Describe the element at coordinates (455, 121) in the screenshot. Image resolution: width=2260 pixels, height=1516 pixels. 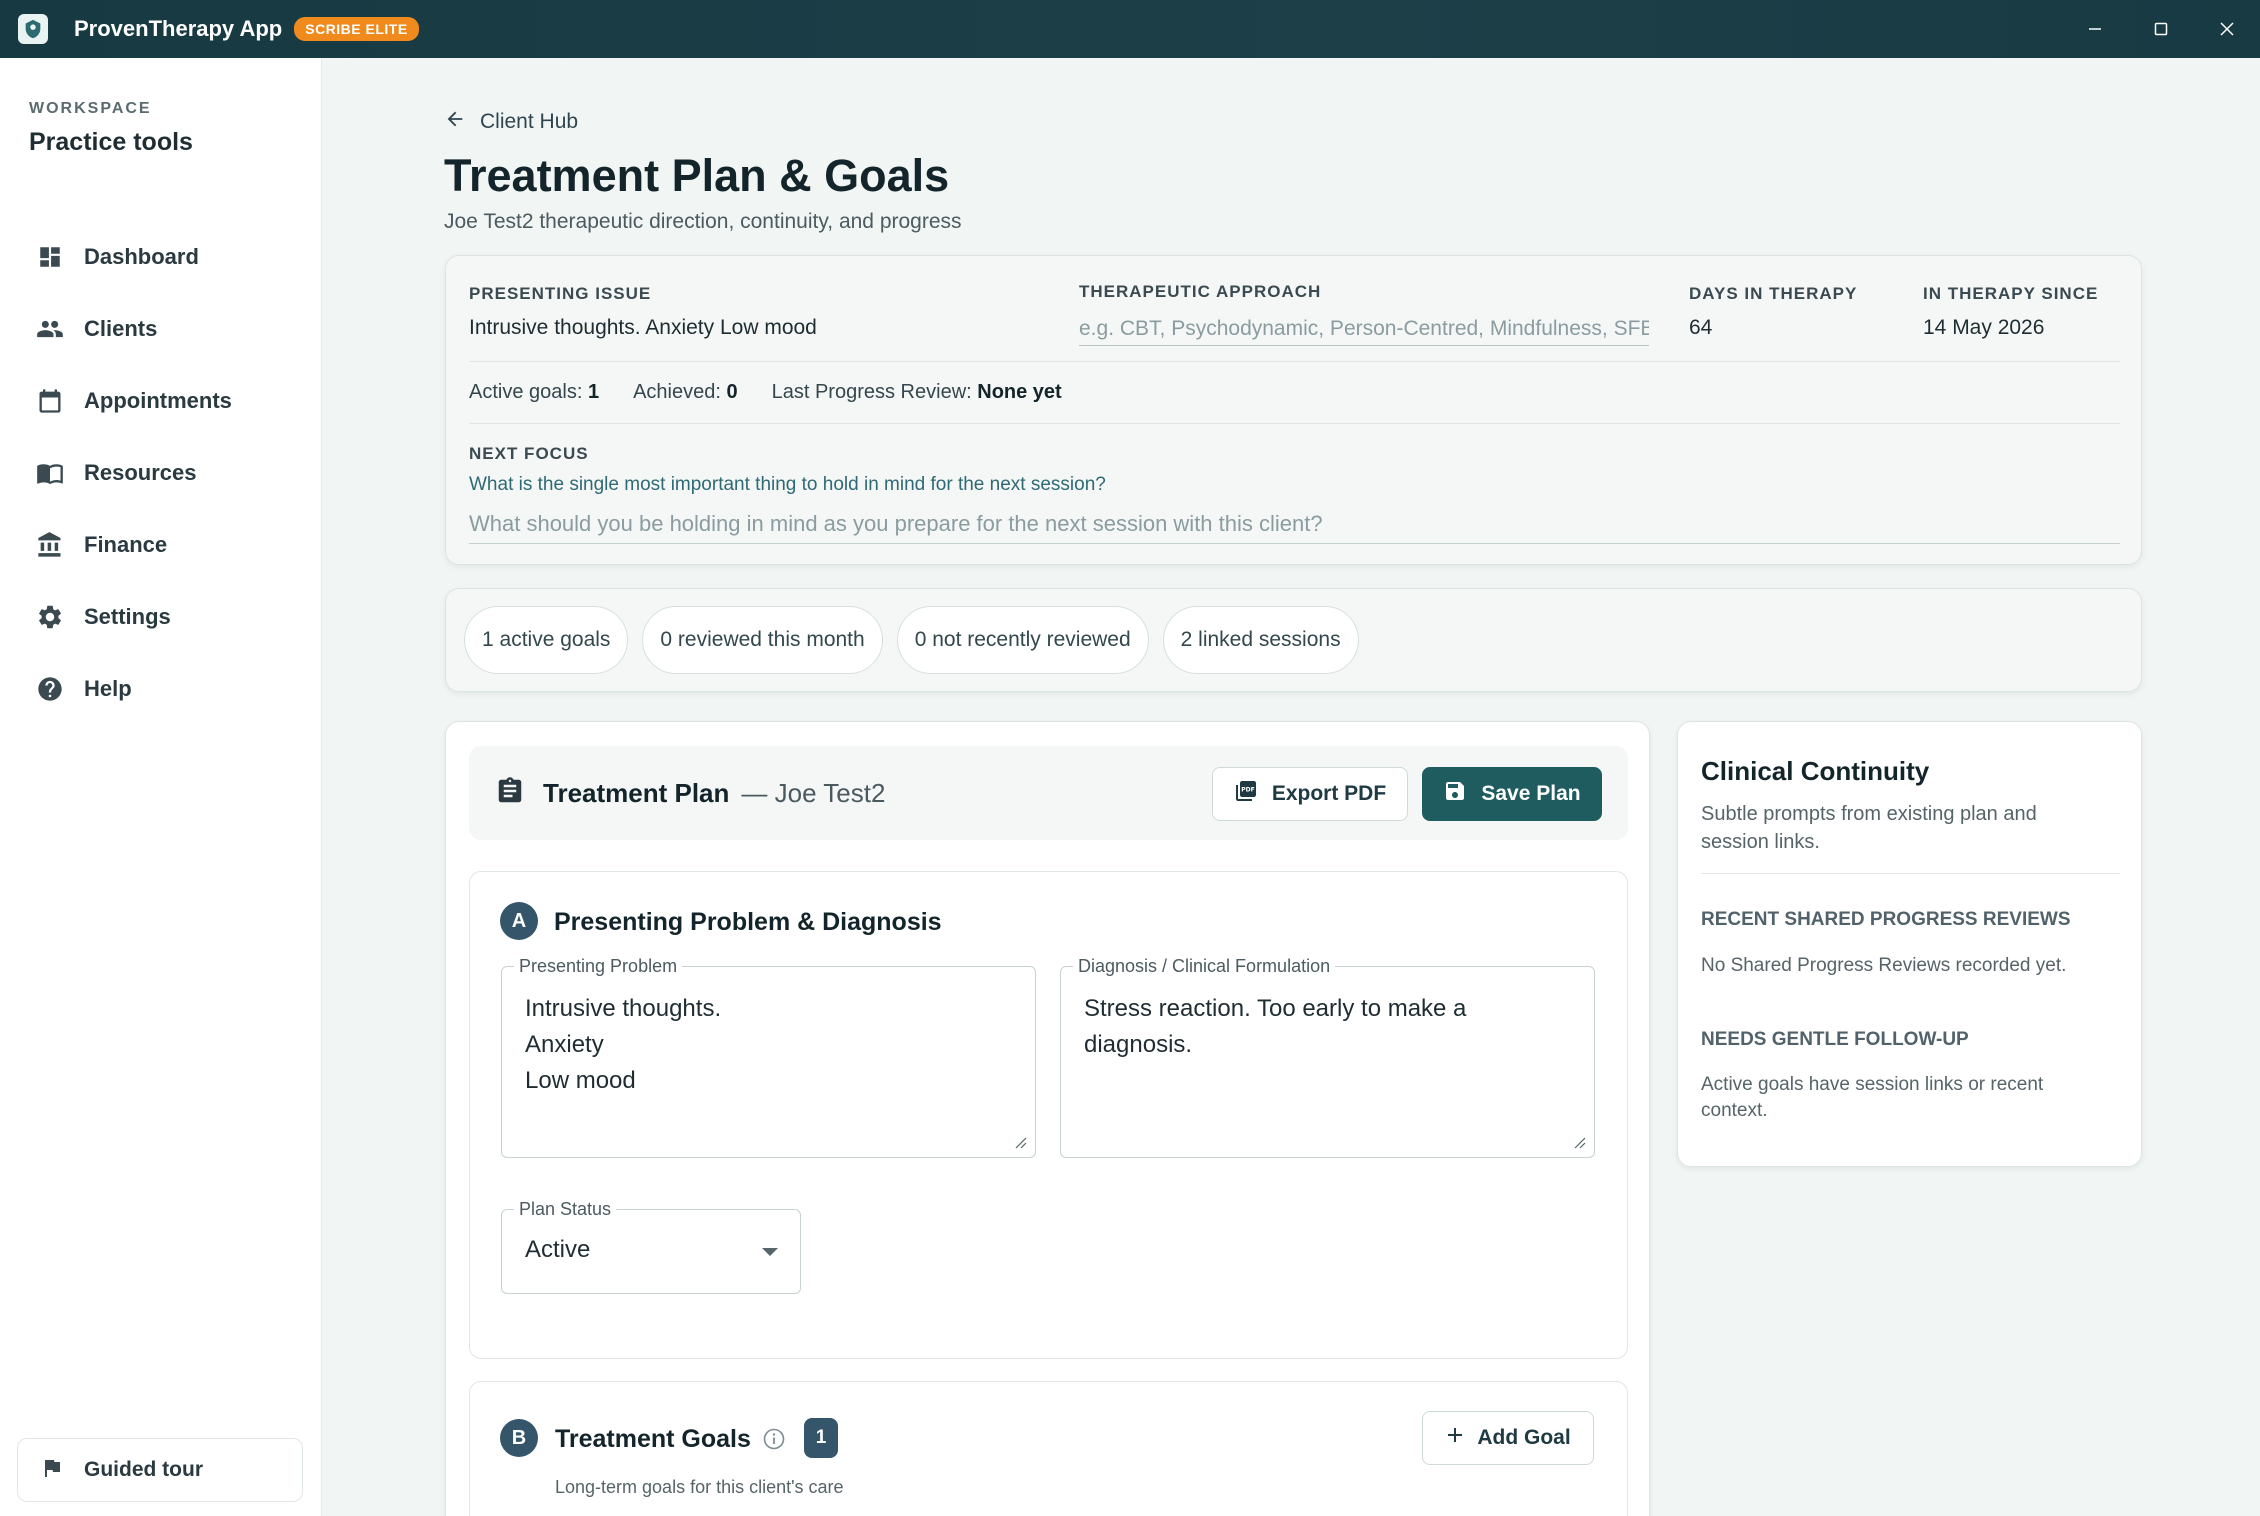
I see `arrow-left-icon` at that location.